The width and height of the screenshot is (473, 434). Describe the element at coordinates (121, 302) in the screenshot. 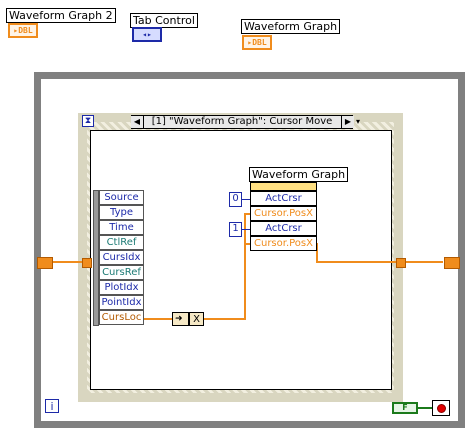

I see `event-data-pointidx: PointIdx` at that location.